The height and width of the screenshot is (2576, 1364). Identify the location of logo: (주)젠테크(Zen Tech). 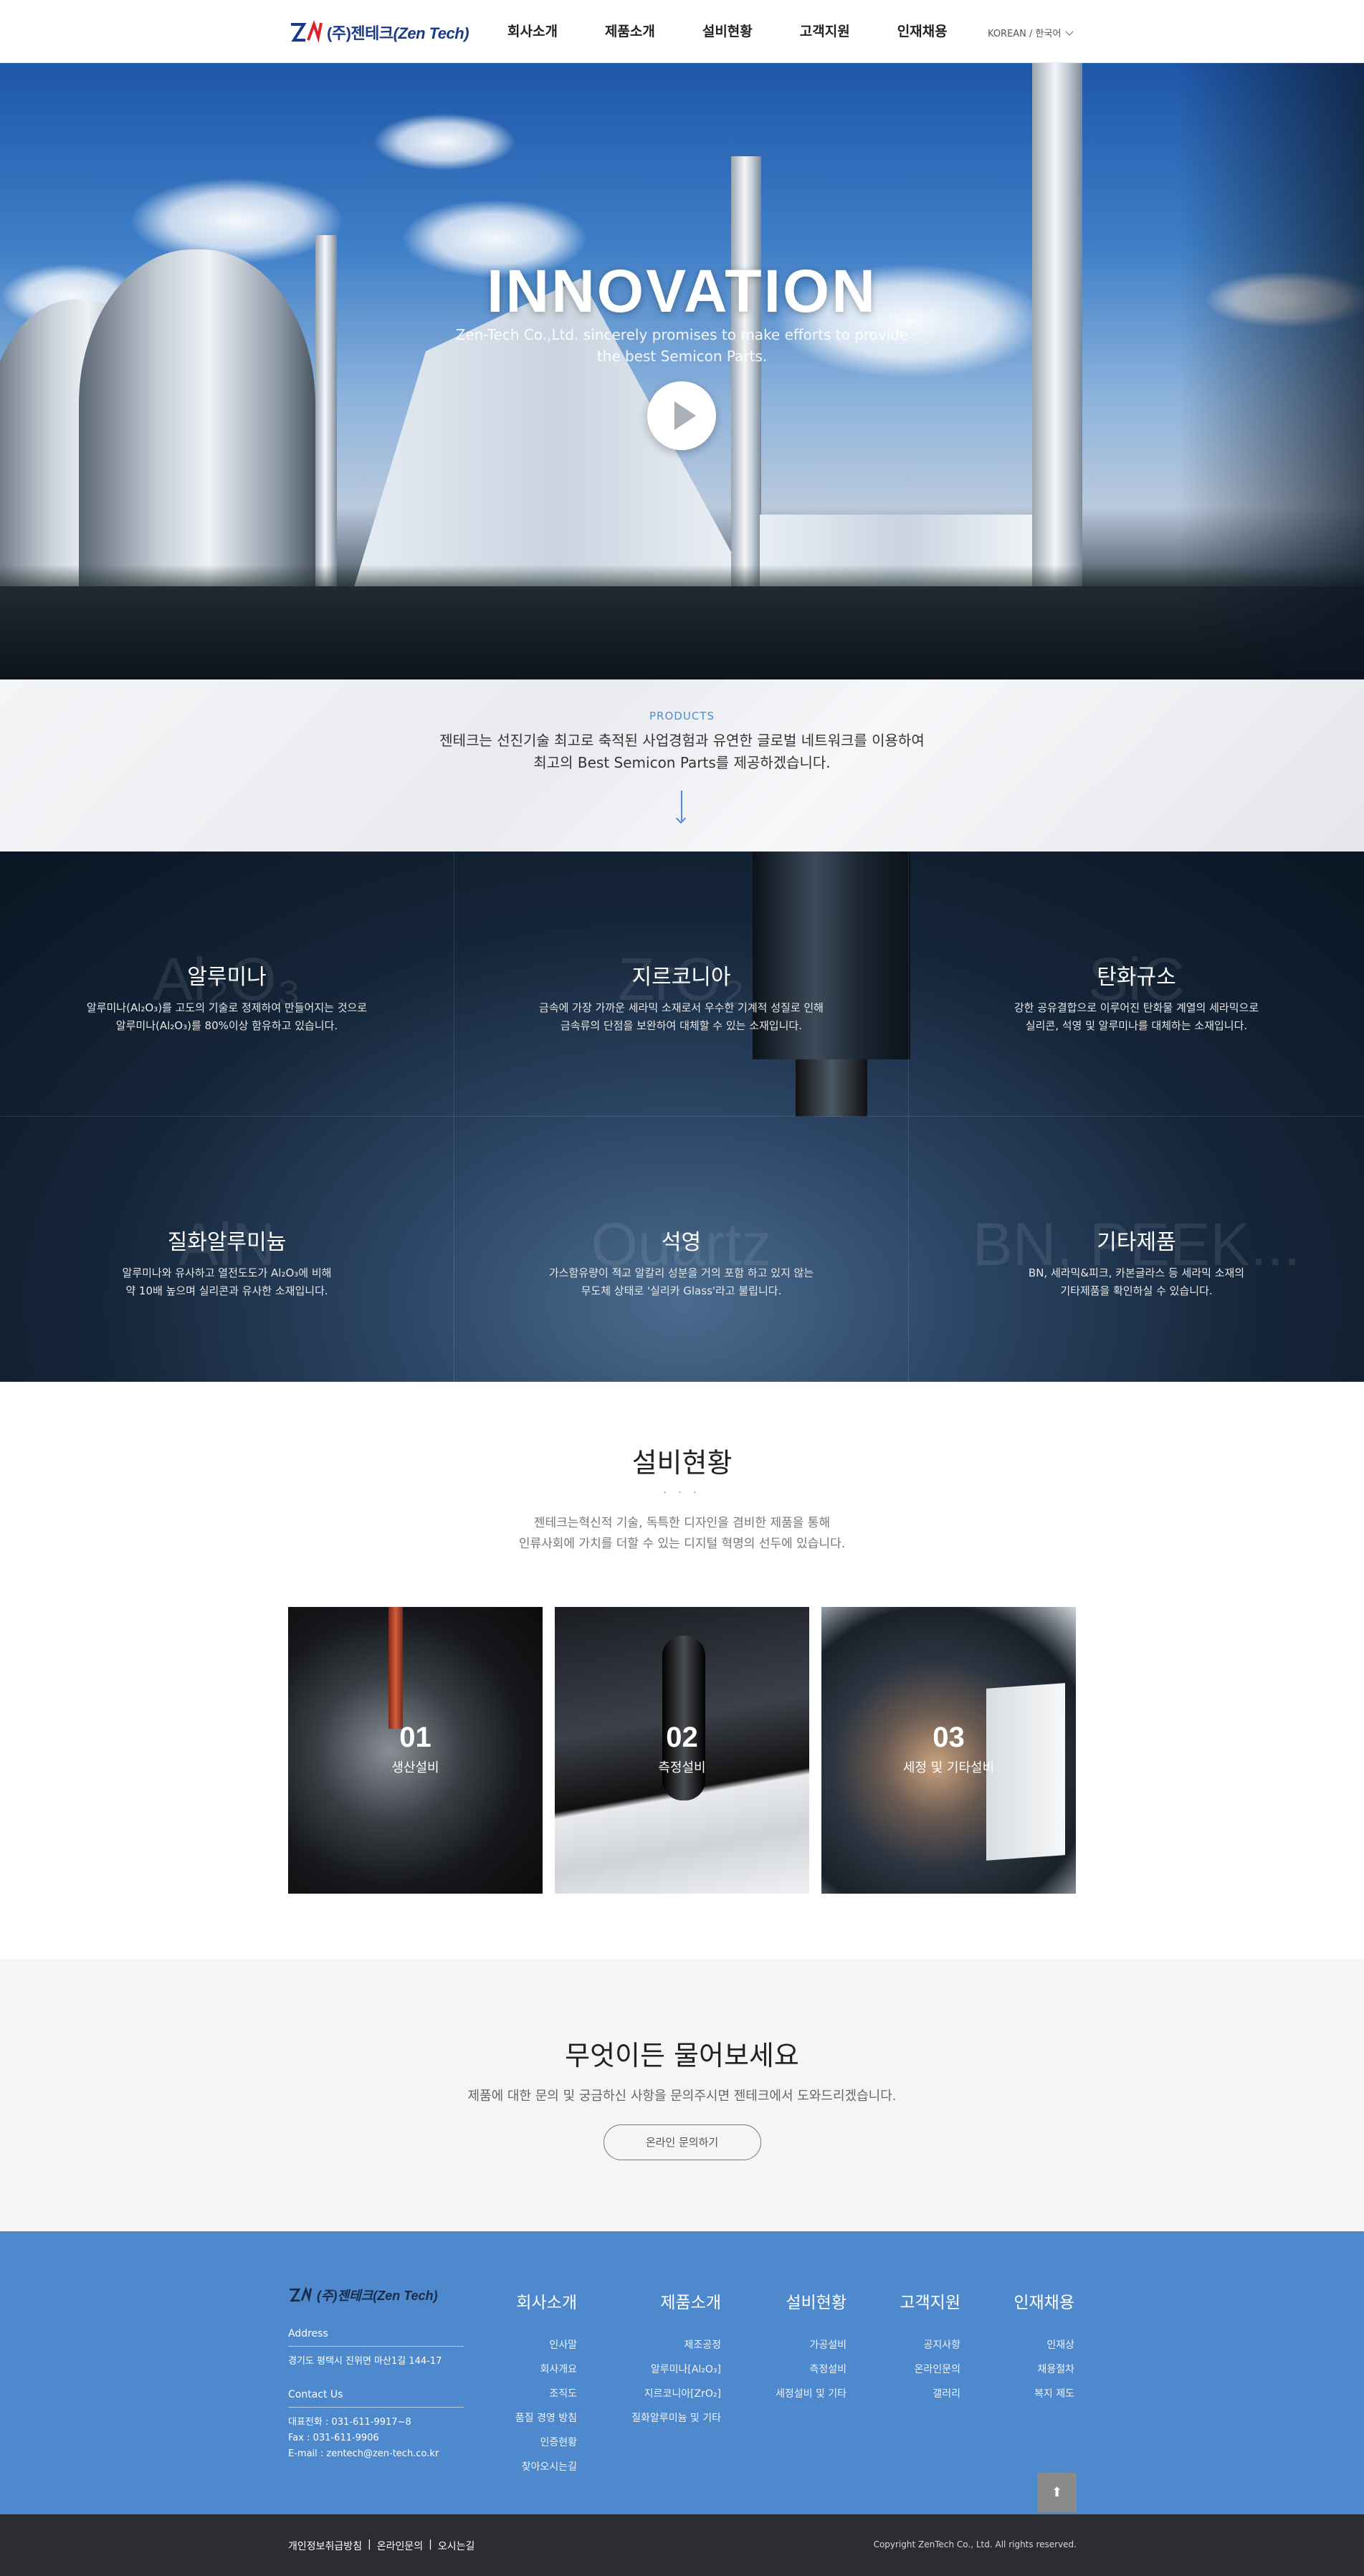
(379, 32).